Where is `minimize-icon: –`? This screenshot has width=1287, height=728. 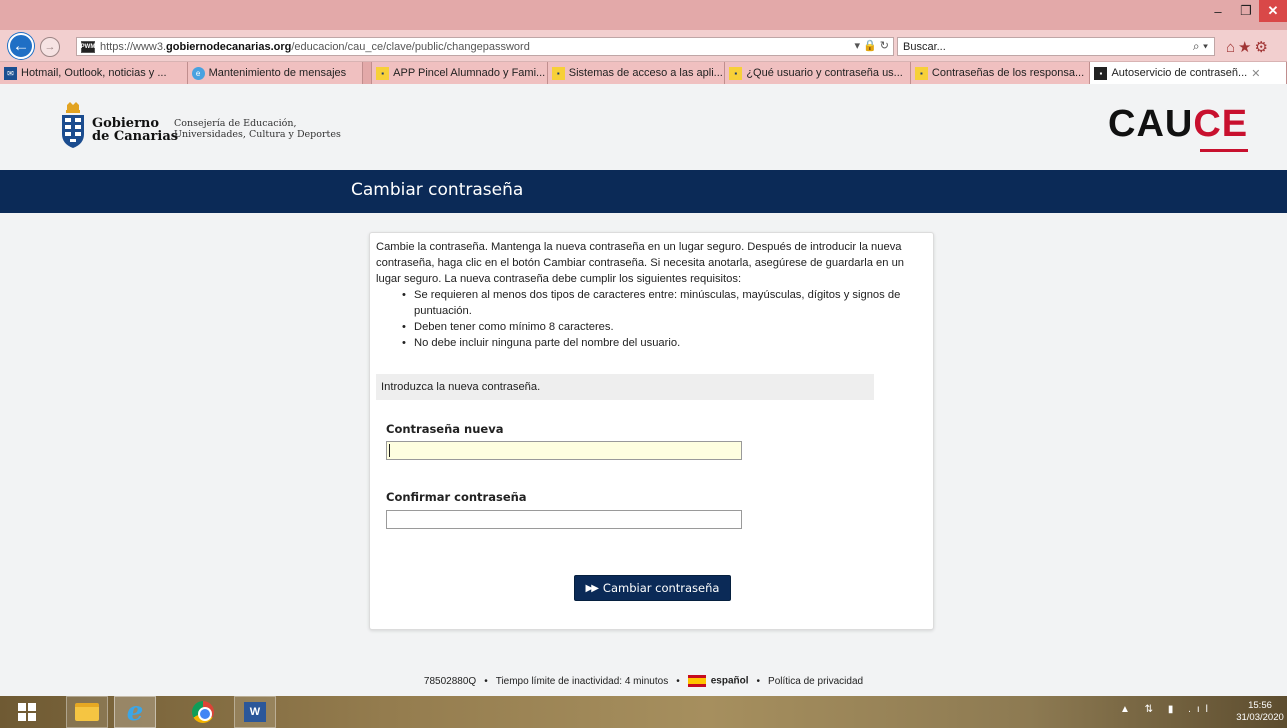
minimize-icon: – is located at coordinates (1218, 11).